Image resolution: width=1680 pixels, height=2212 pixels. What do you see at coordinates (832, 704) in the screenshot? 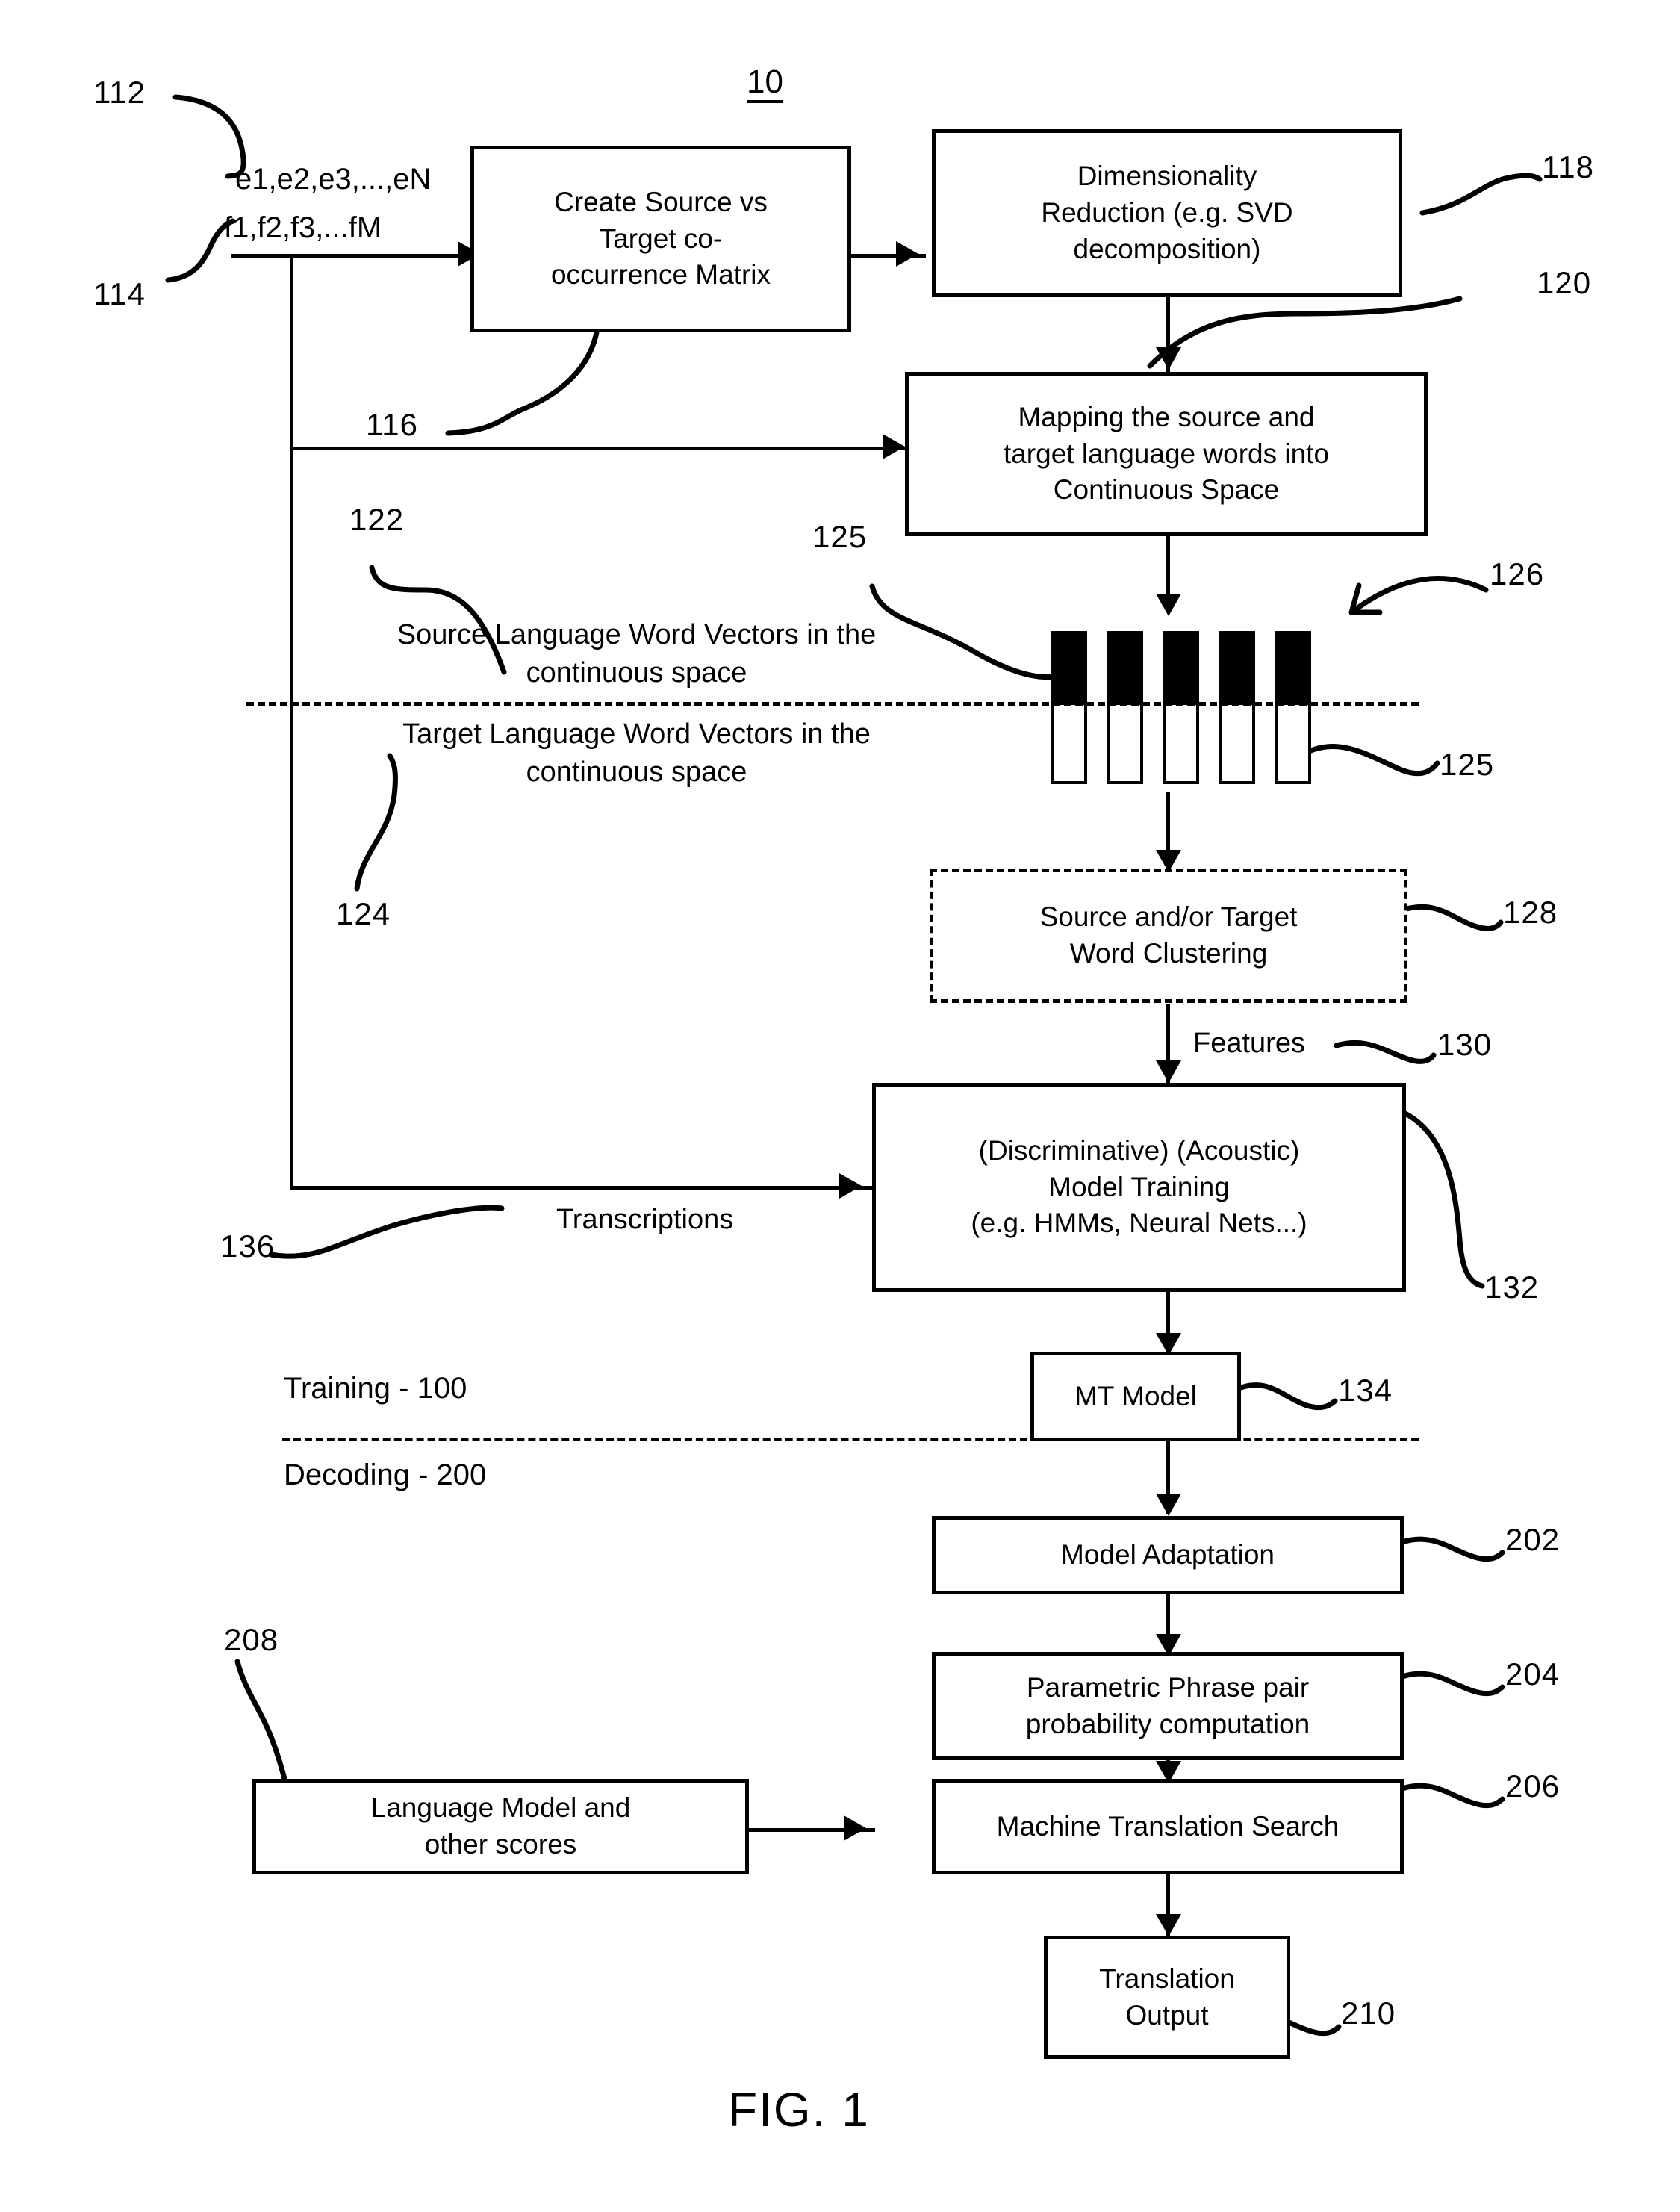
I see `divider-source-target-space` at bounding box center [832, 704].